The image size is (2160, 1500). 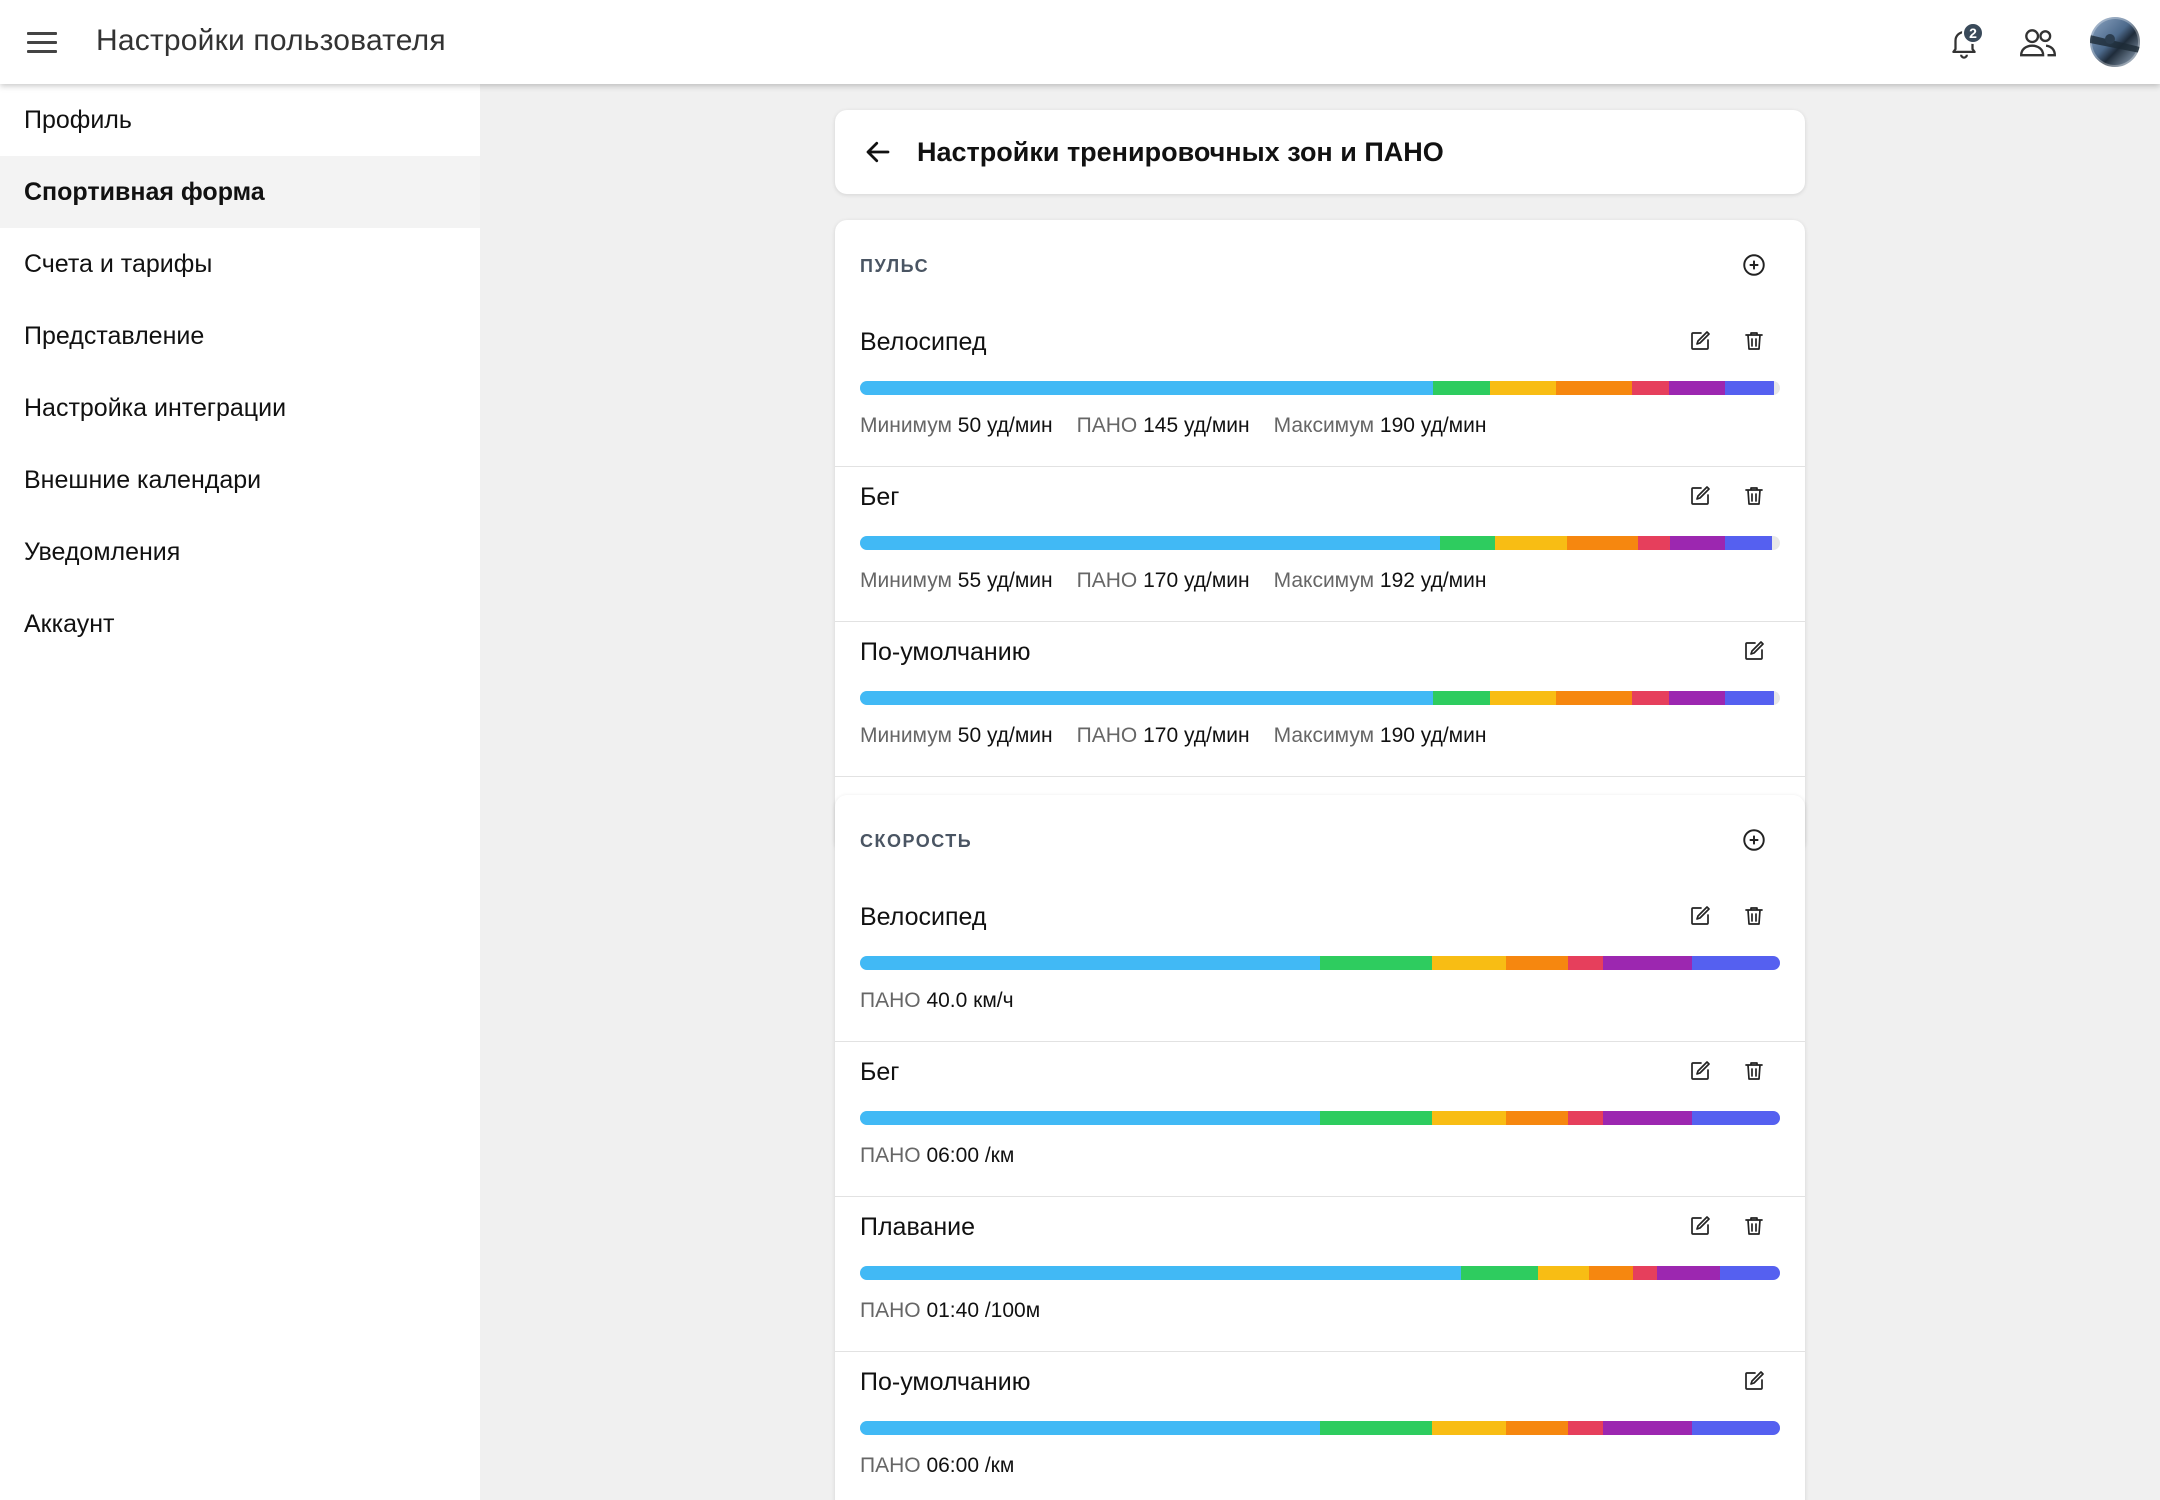 I want to click on people-button, so click(x=2038, y=42).